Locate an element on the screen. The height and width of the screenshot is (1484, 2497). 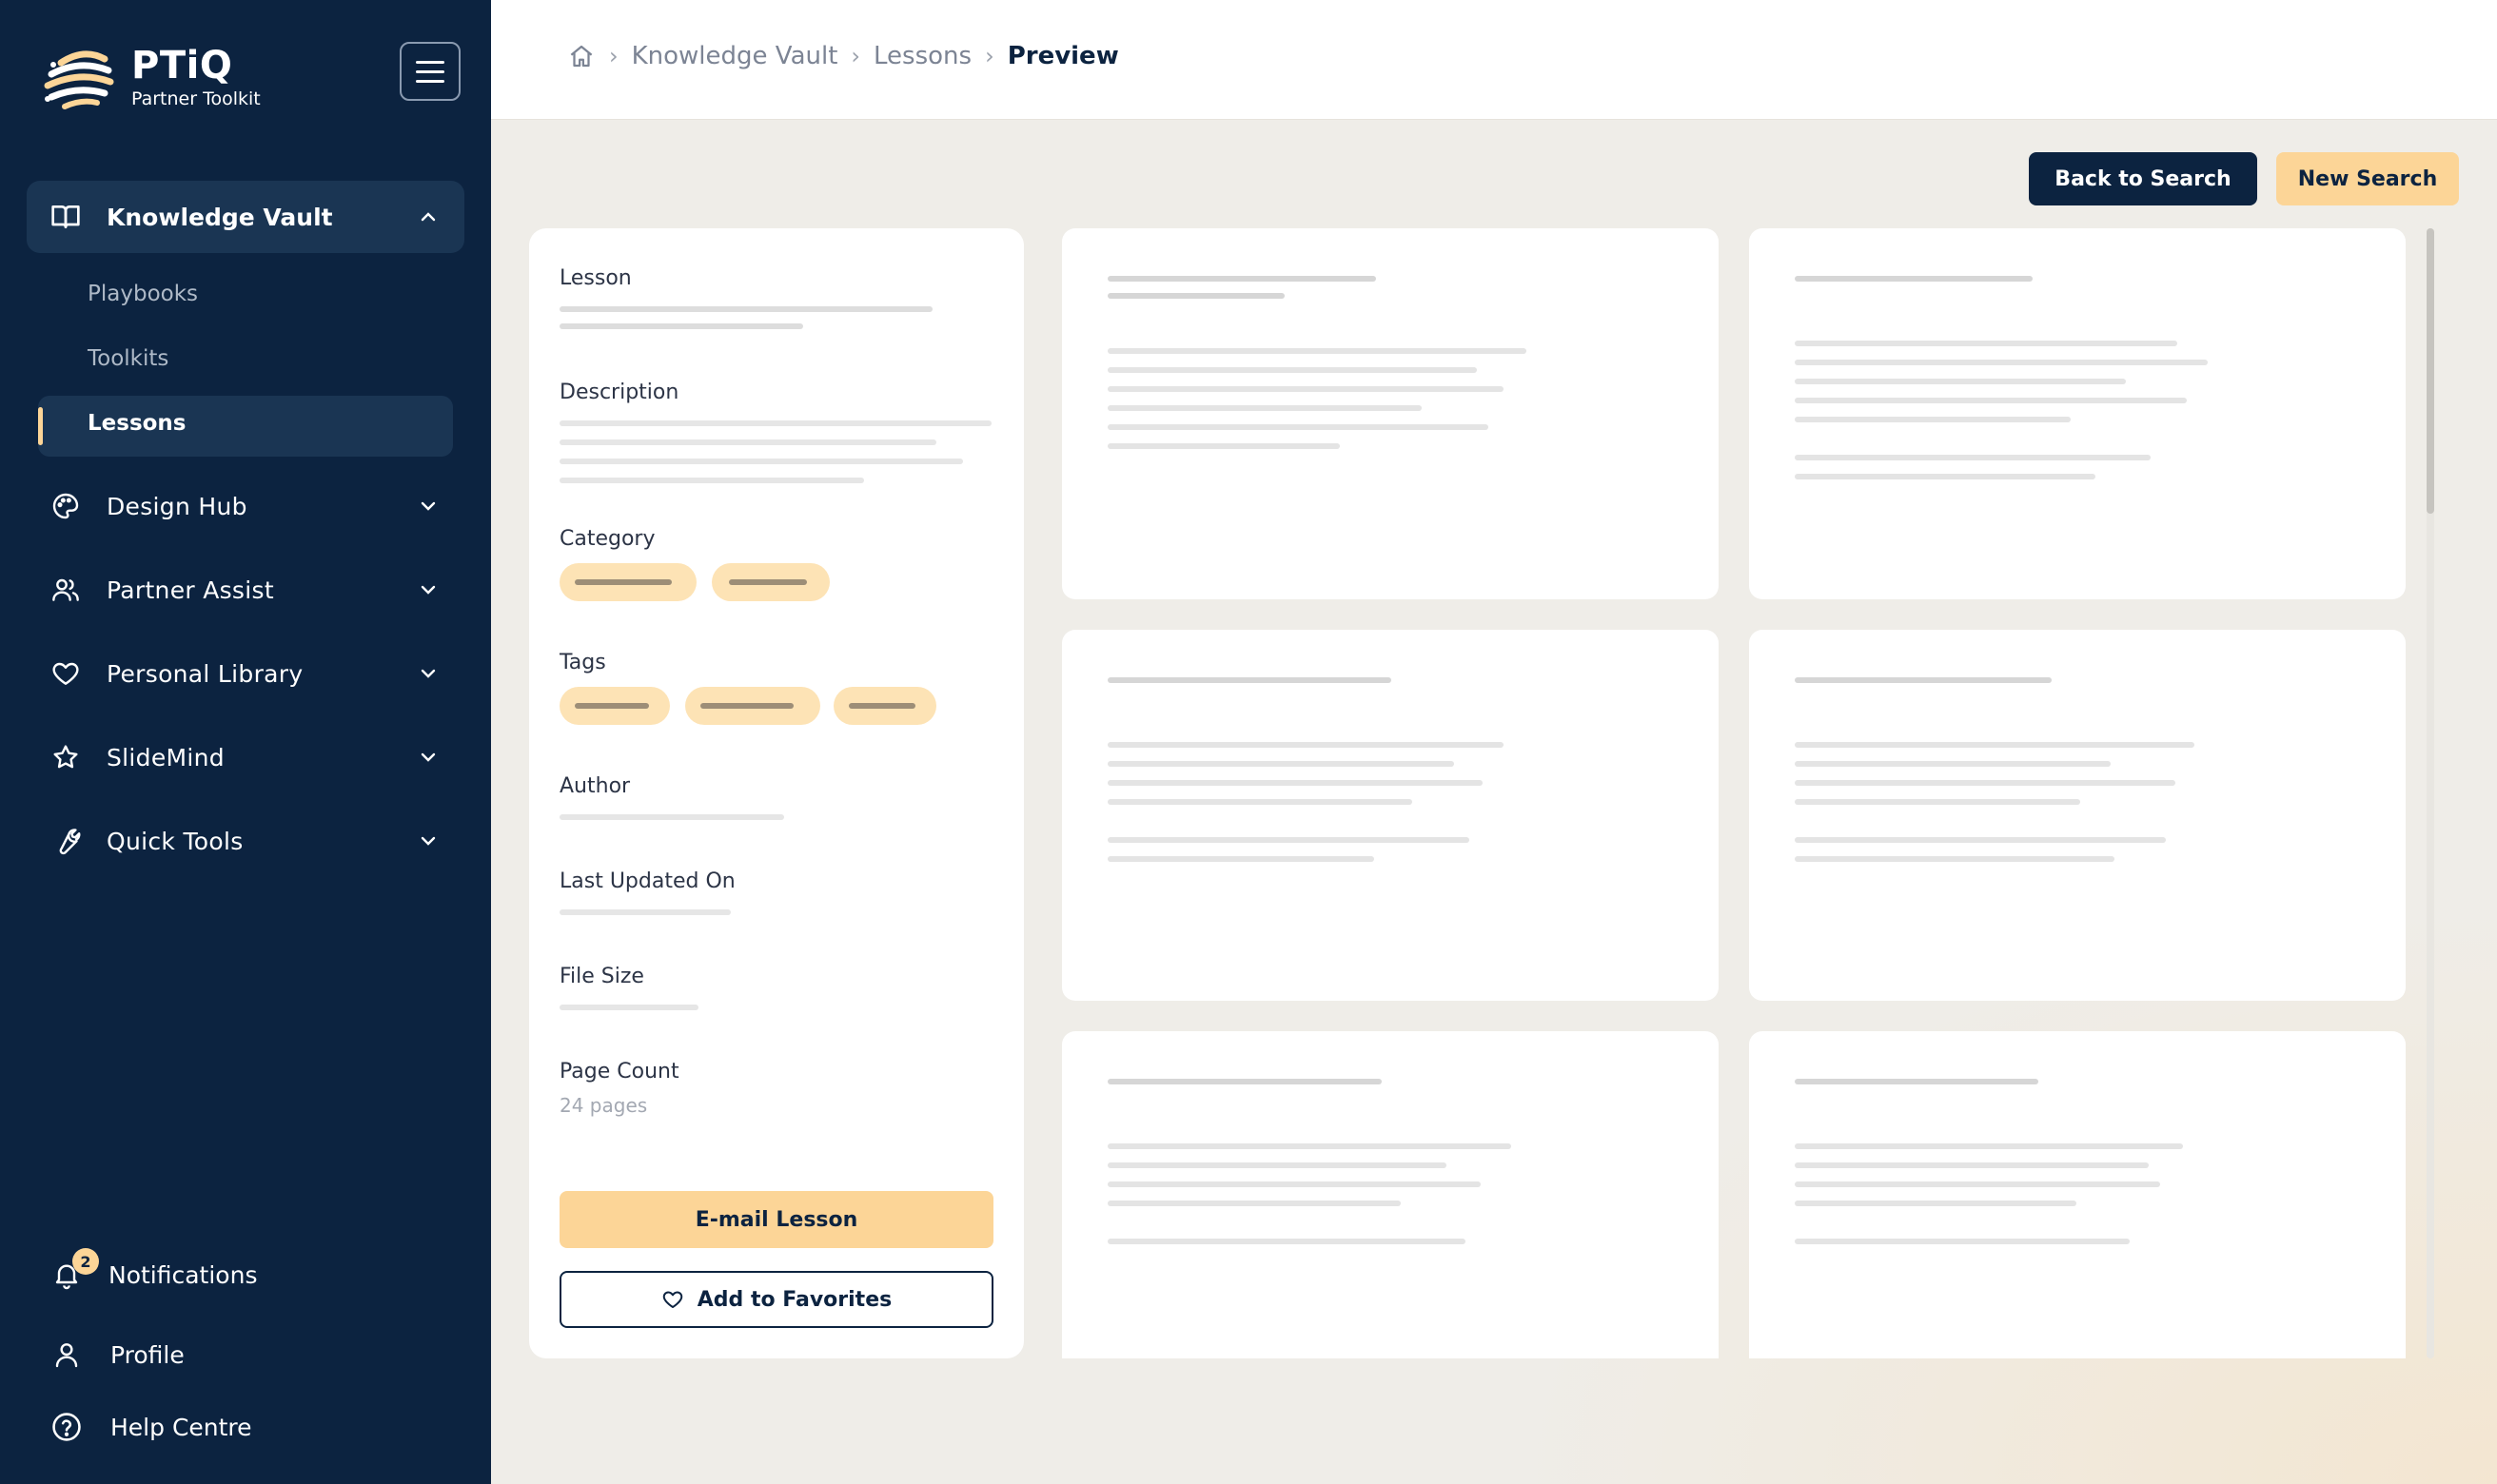
back-to-search-button: Back to Search is located at coordinates (2143, 178).